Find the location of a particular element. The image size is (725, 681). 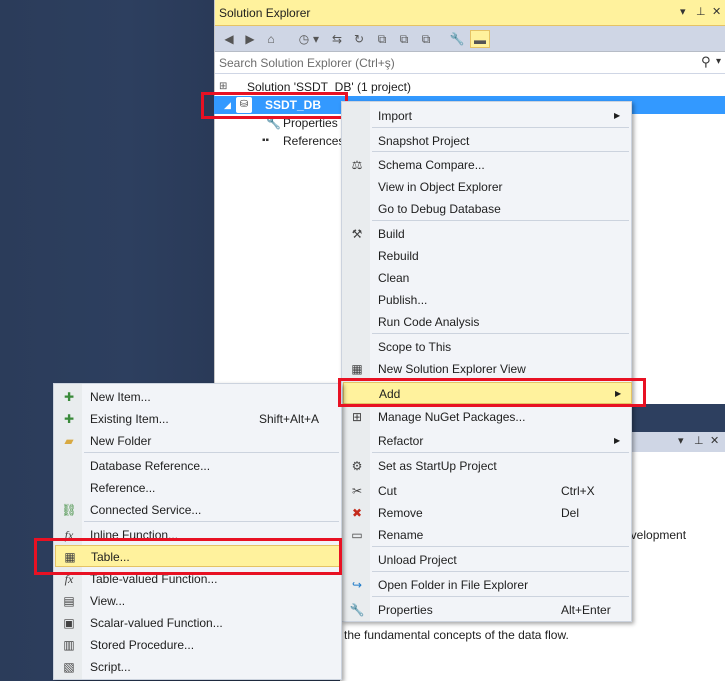

forward-icon: ▶ is located at coordinates (250, 39).